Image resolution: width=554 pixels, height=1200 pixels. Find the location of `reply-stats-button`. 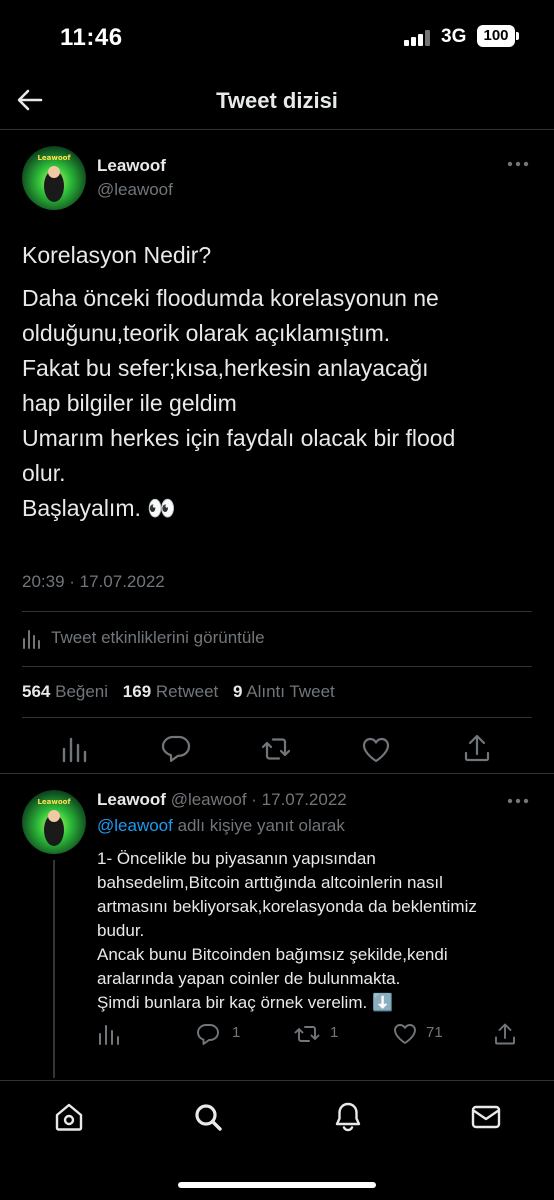

reply-stats-button is located at coordinates (112, 1034).